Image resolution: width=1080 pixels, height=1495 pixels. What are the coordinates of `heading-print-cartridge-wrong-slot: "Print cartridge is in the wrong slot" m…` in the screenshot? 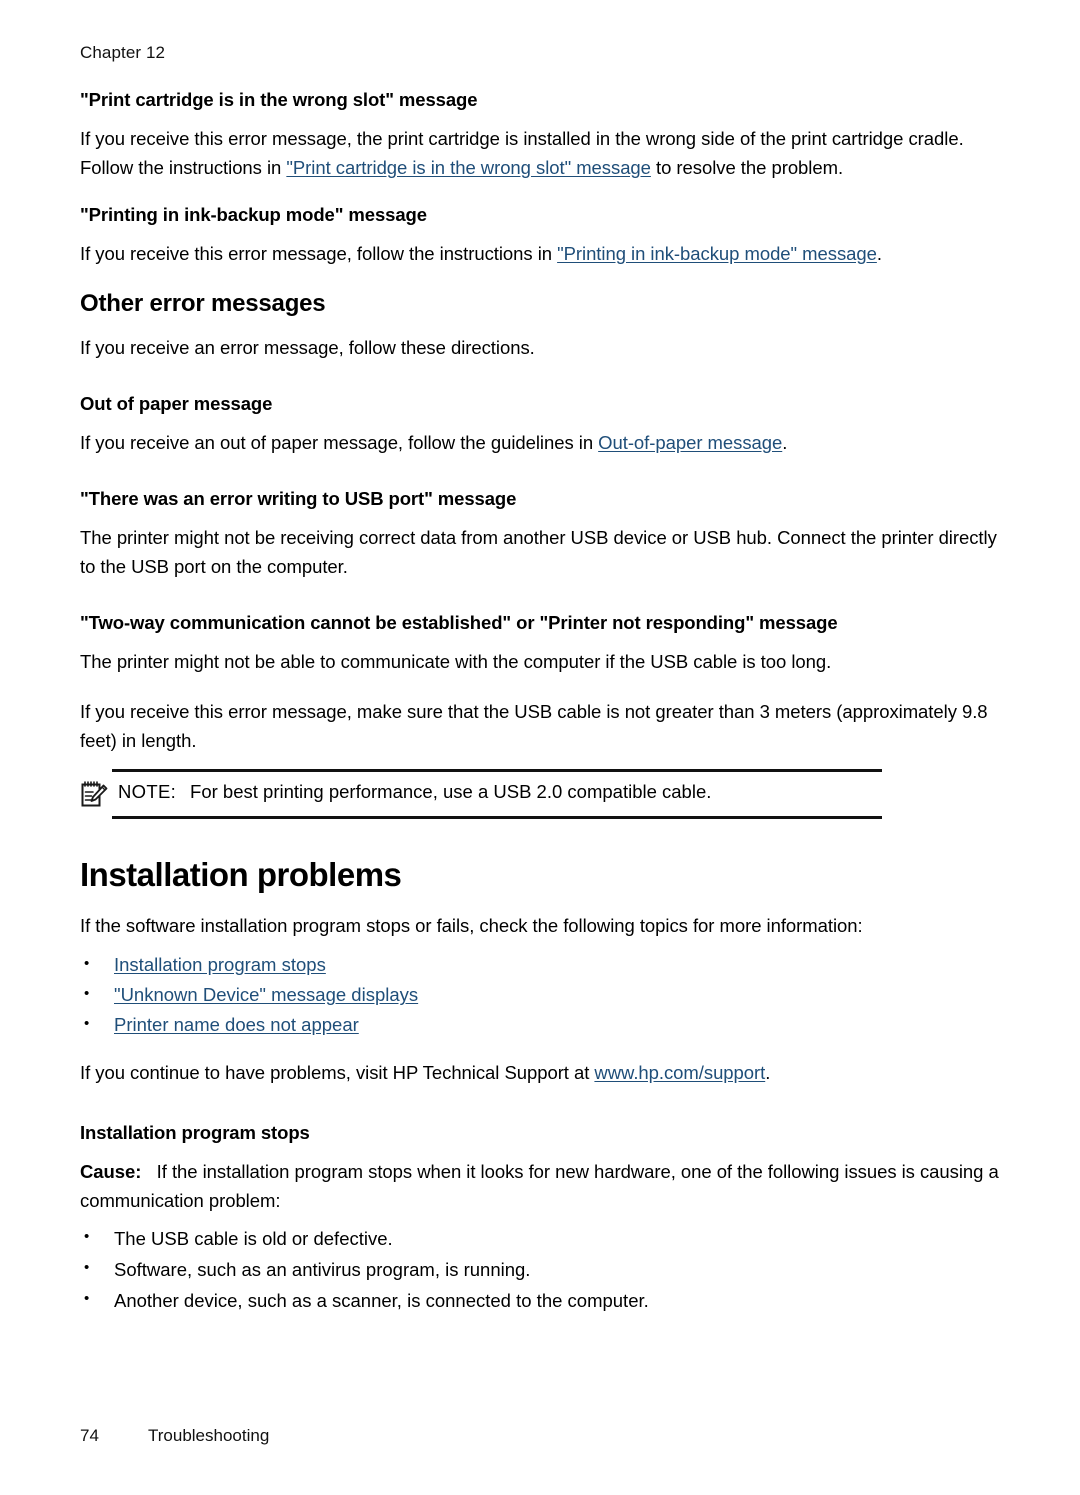 It's located at (279, 99).